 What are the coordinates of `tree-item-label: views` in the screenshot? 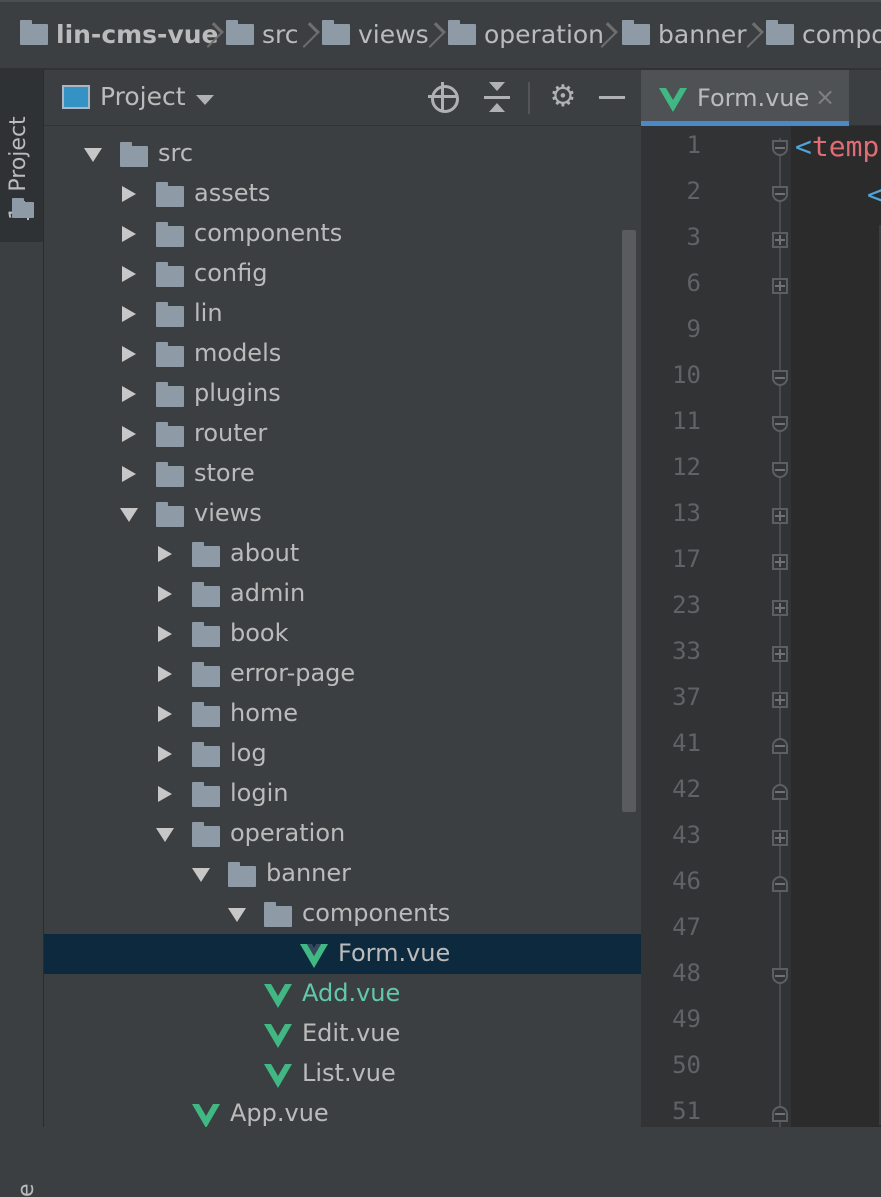 It's located at (228, 513).